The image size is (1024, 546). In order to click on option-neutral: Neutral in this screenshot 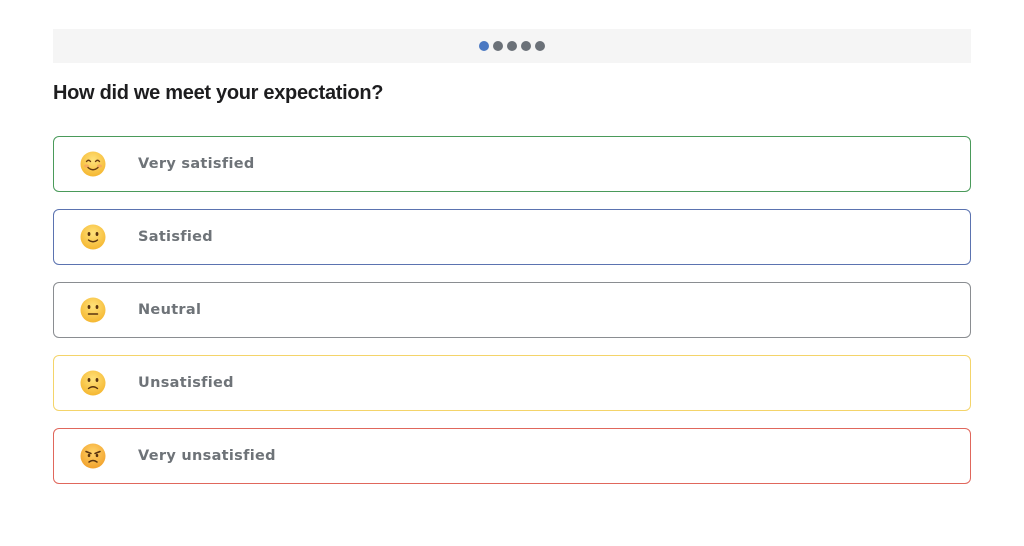, I will do `click(512, 310)`.